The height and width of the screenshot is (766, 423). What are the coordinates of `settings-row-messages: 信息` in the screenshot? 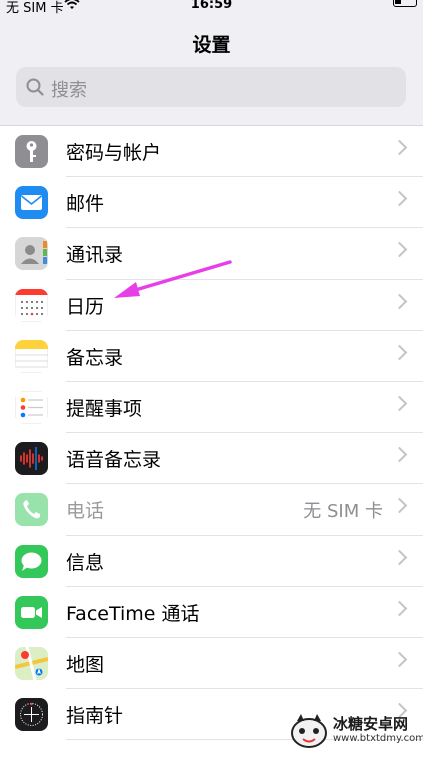 It's located at (211, 561).